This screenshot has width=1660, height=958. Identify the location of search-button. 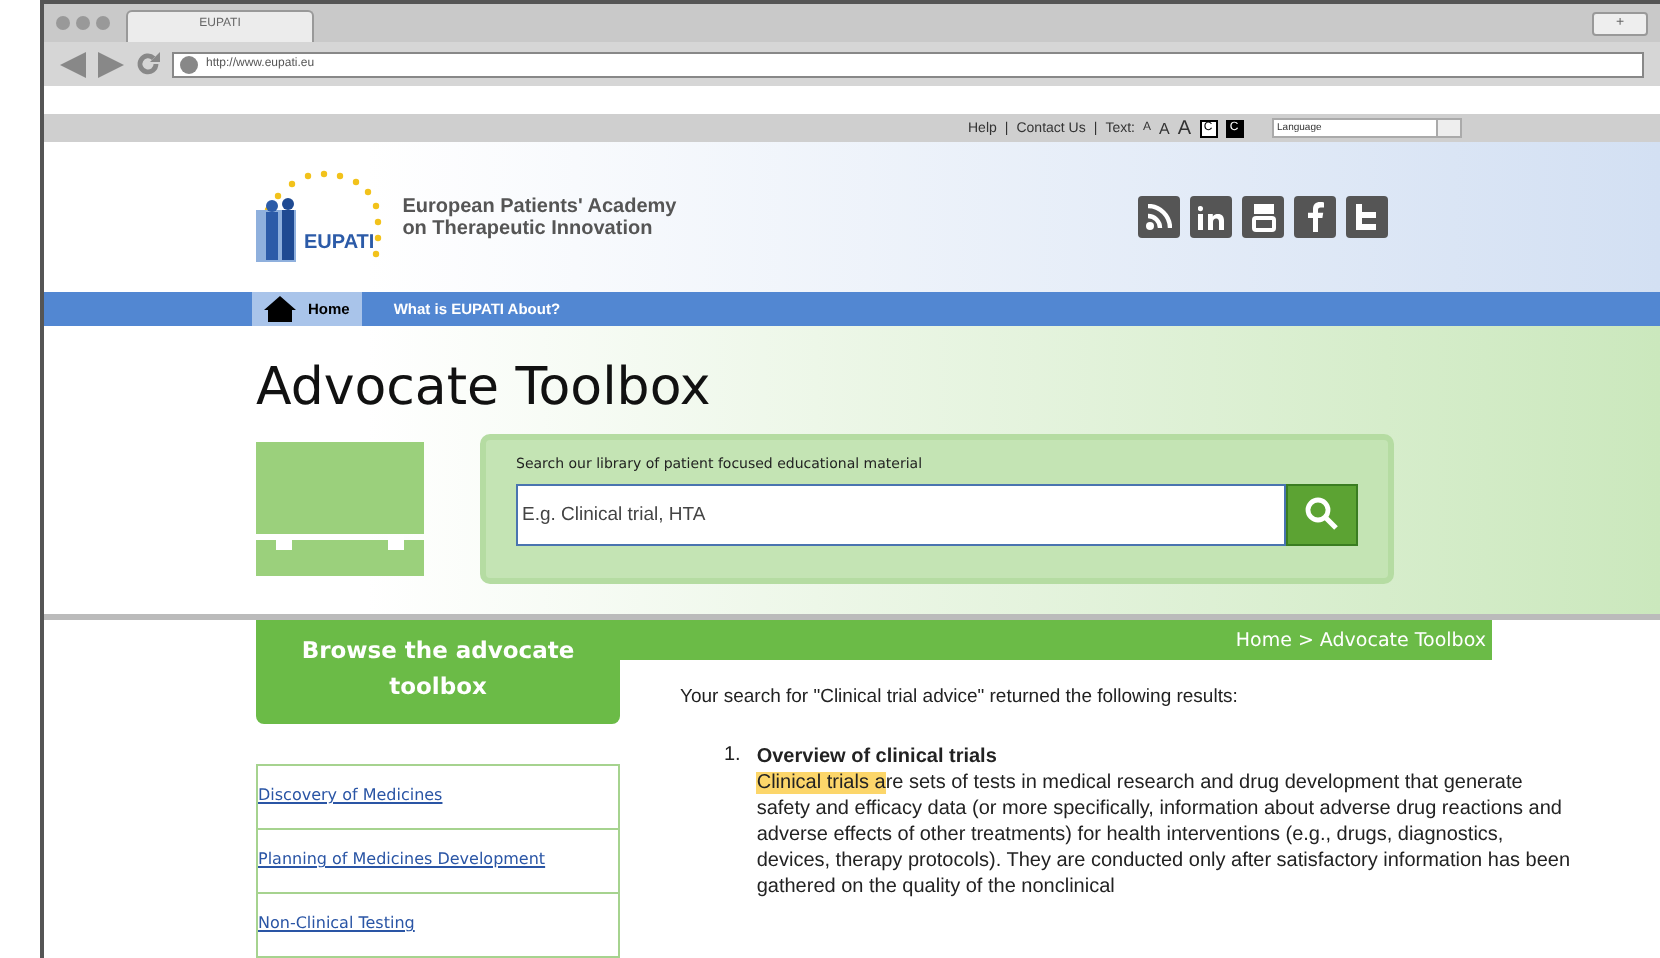
(1322, 514).